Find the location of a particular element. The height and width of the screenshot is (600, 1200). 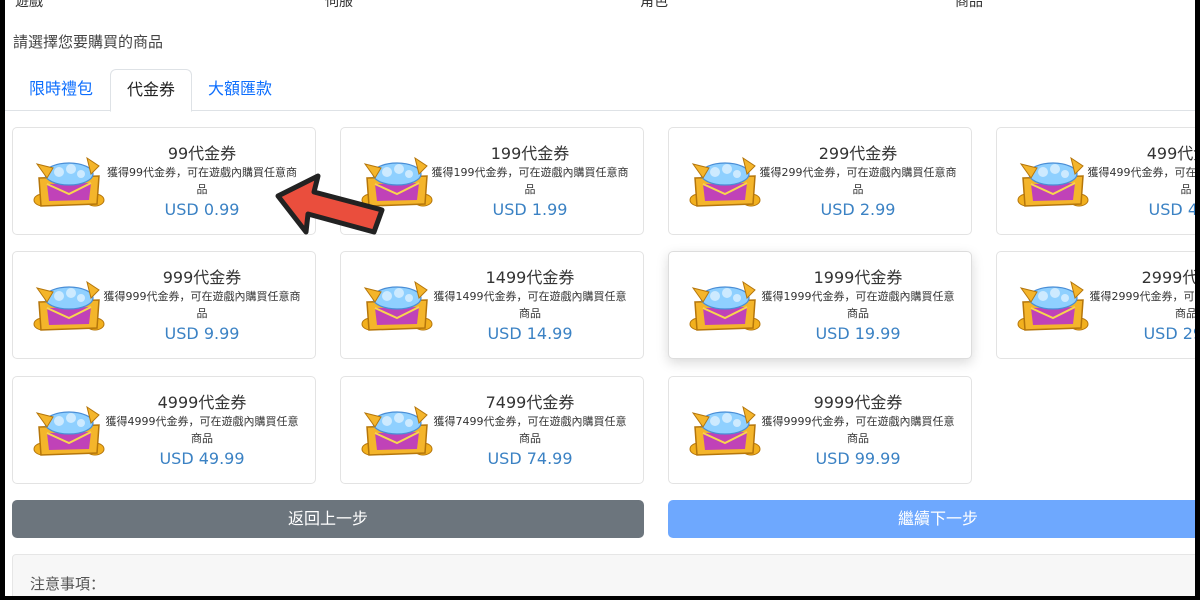

notice-box: 注意事項： is located at coordinates (603, 575).